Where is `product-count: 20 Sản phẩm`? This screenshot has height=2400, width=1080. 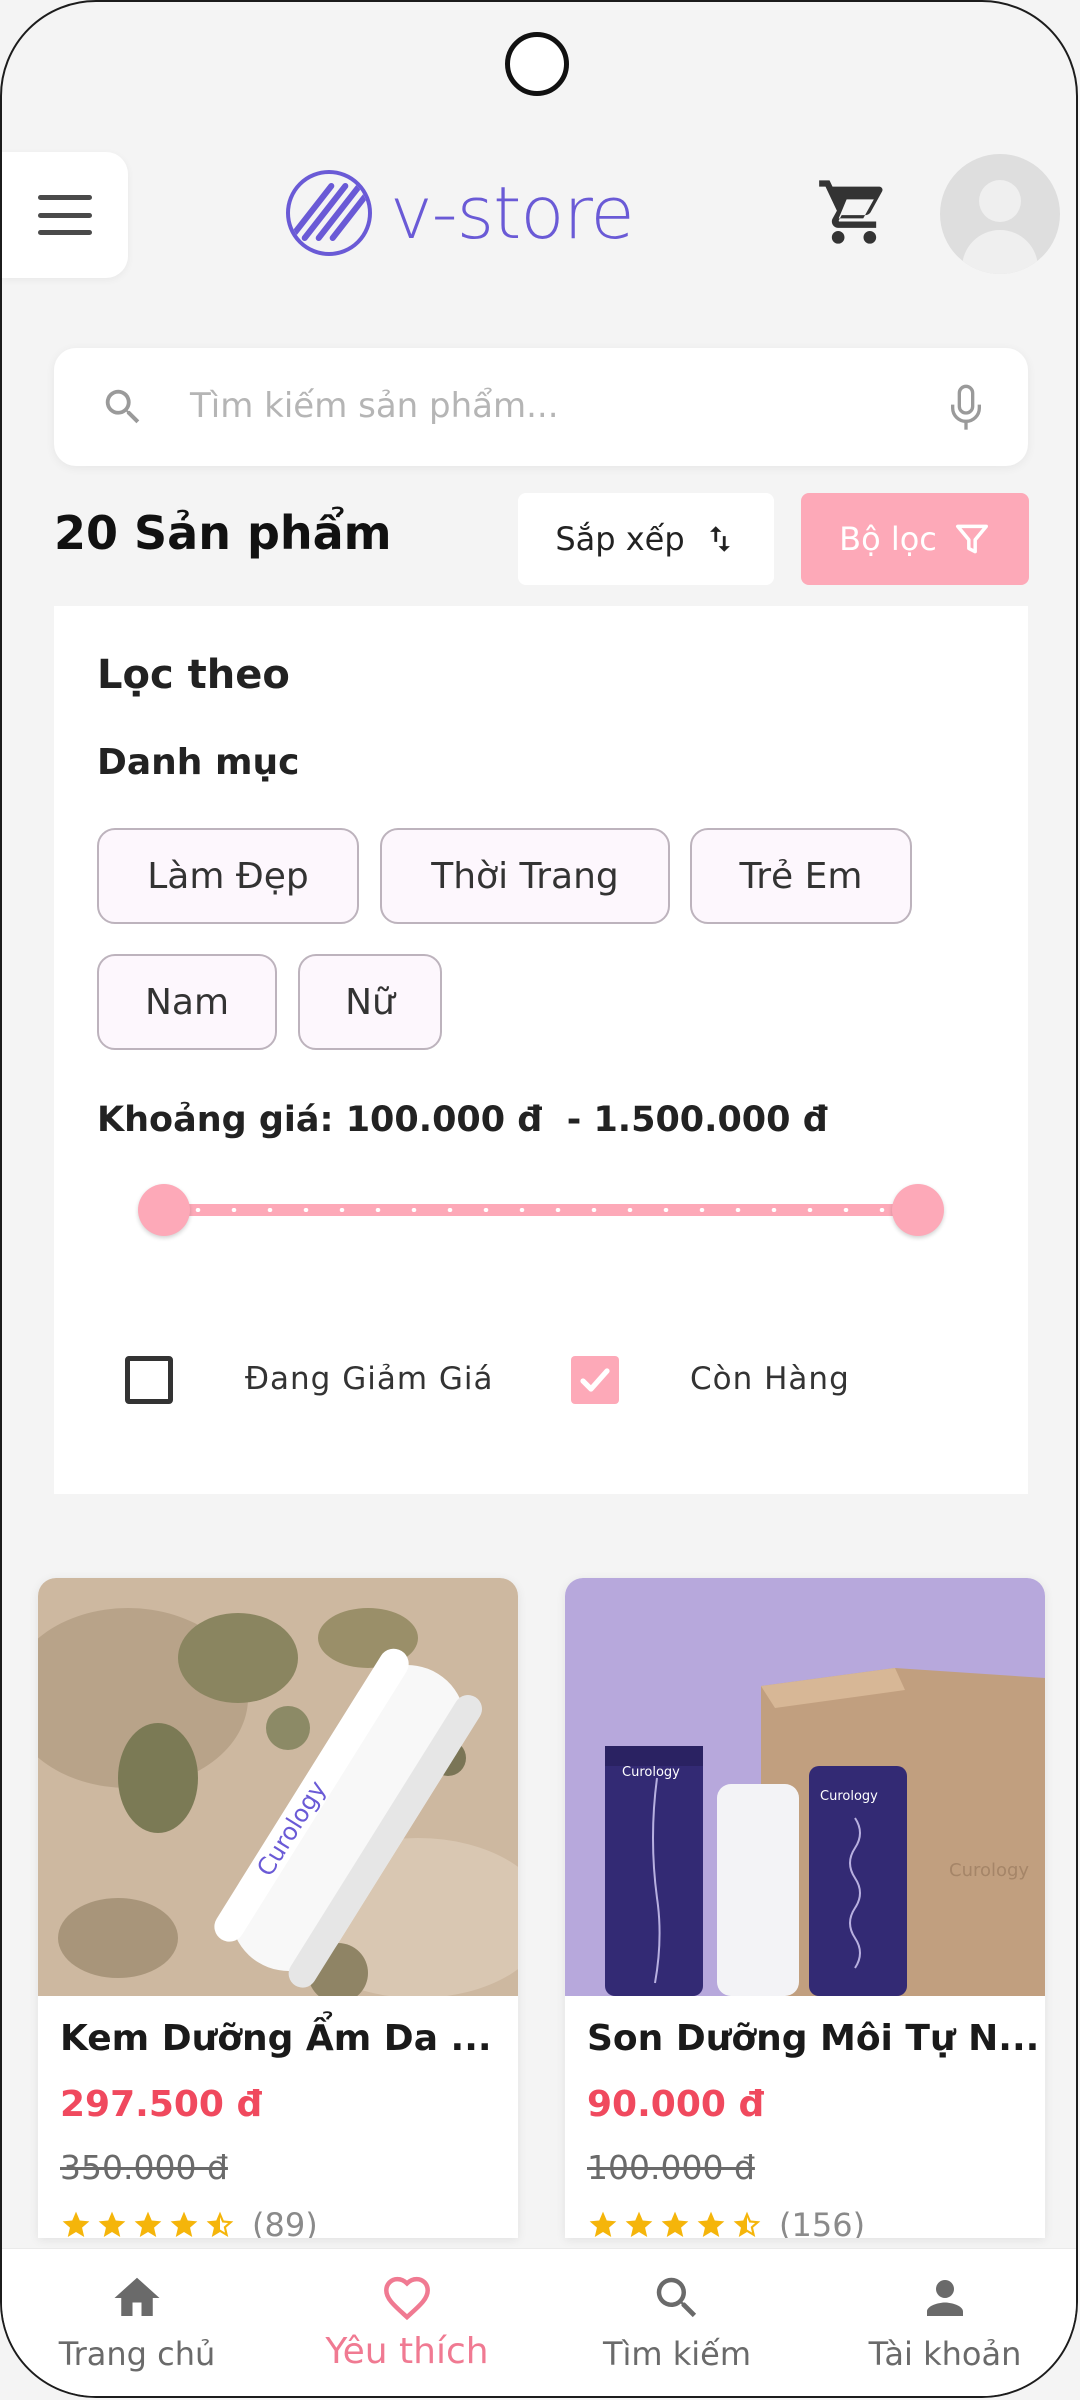 product-count: 20 Sản phẩm is located at coordinates (223, 533).